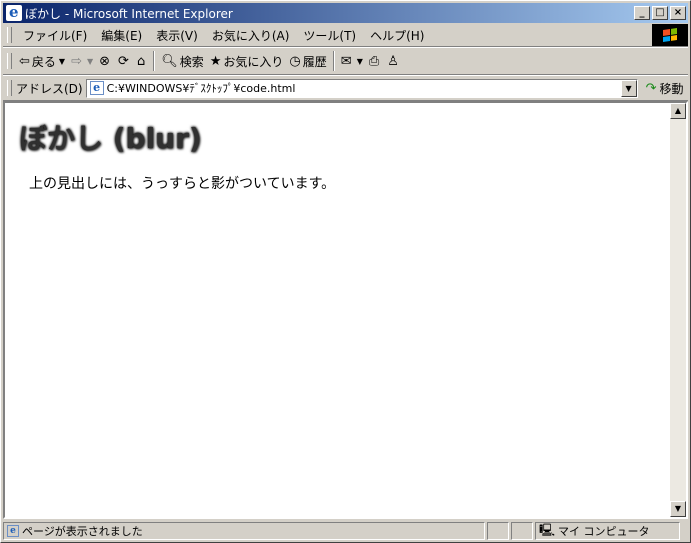 The height and width of the screenshot is (543, 691). Describe the element at coordinates (110, 138) in the screenshot. I see `page-heading: ぼかし (blur)` at that location.